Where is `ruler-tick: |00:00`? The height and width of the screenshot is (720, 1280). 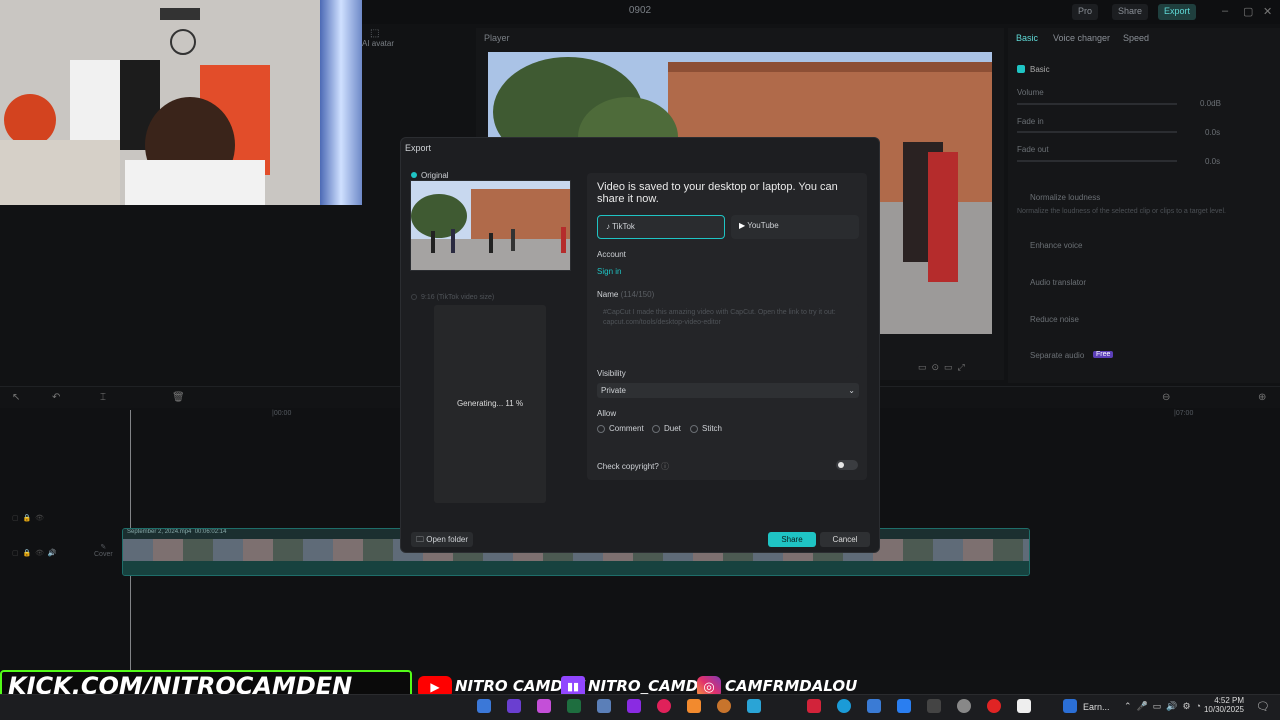
ruler-tick: |00:00 is located at coordinates (282, 413).